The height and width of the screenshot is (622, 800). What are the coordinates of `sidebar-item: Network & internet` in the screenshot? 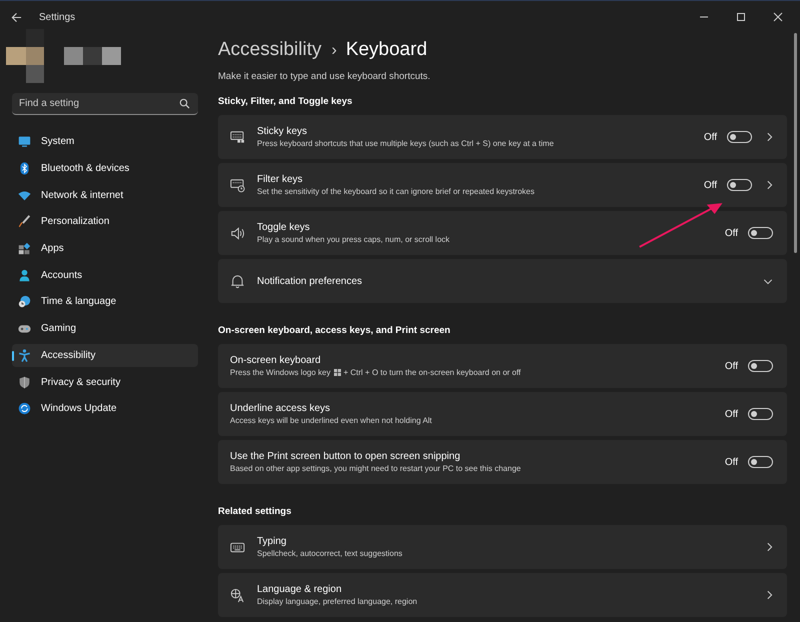 It's located at (105, 195).